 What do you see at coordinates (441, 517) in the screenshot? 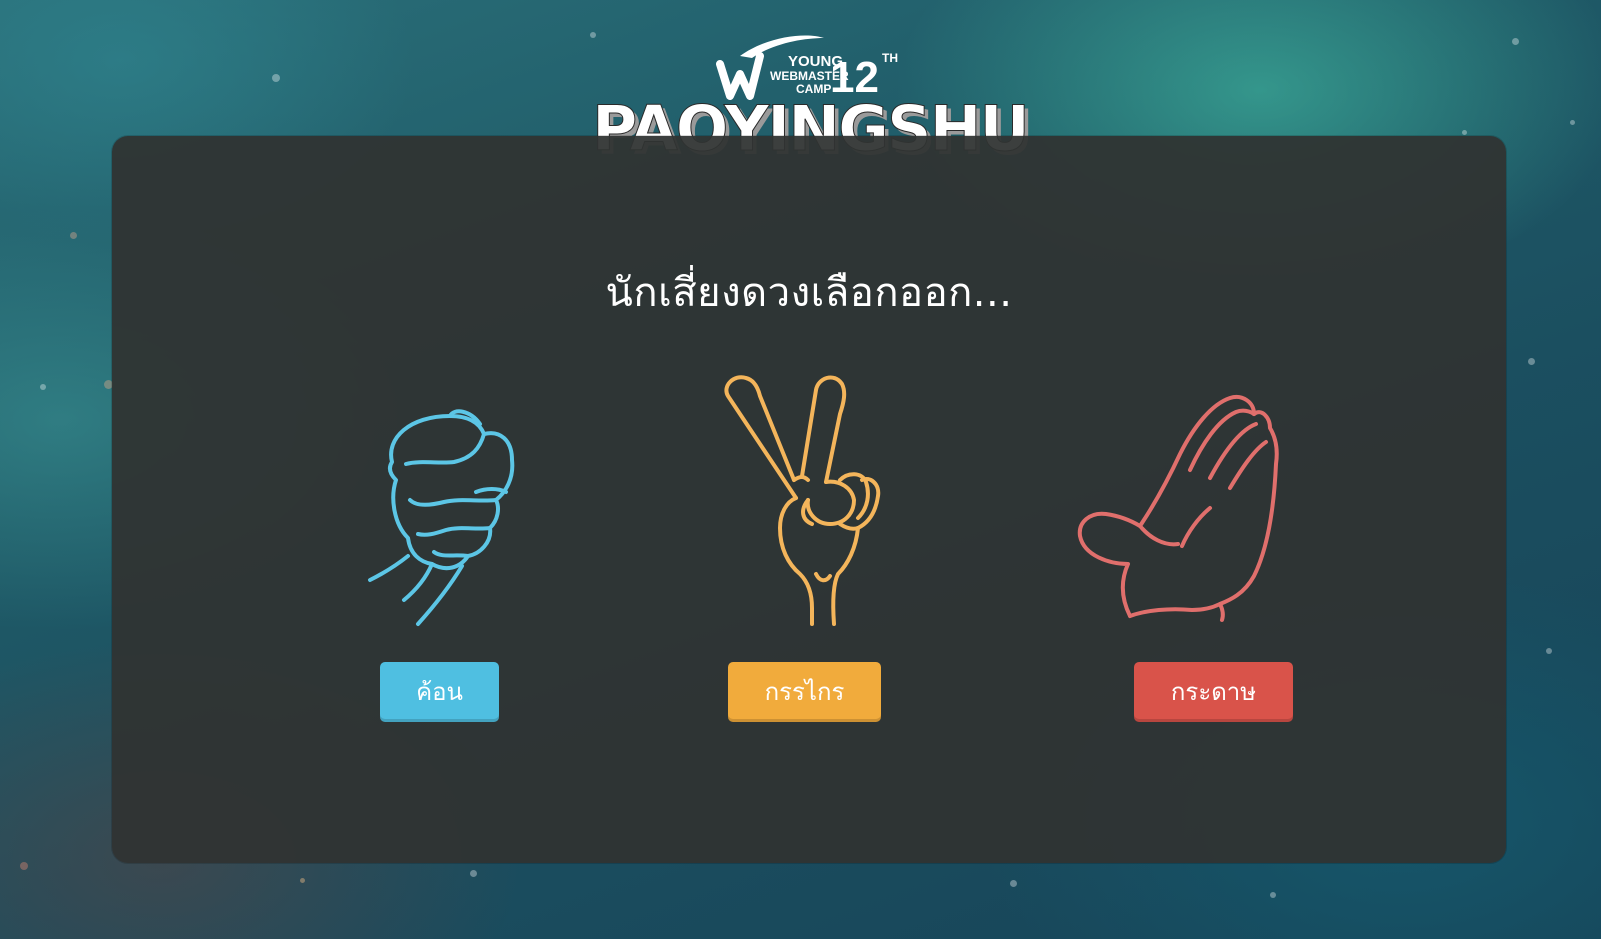
I see `fist-icon` at bounding box center [441, 517].